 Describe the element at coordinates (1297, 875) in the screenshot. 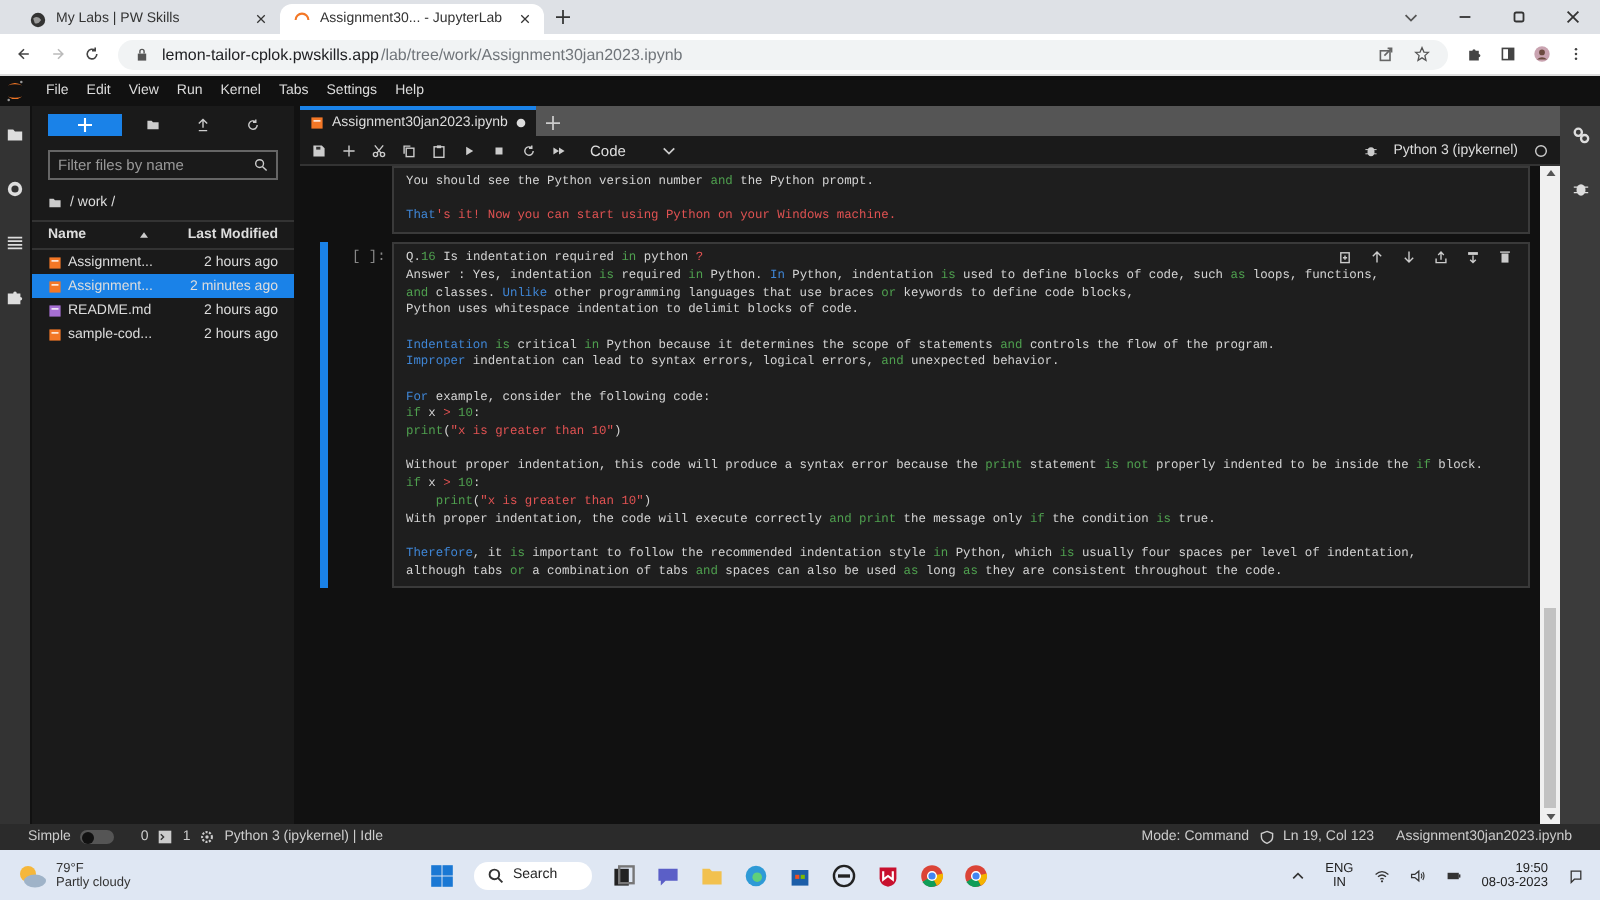

I see `chevron-up-icon` at that location.